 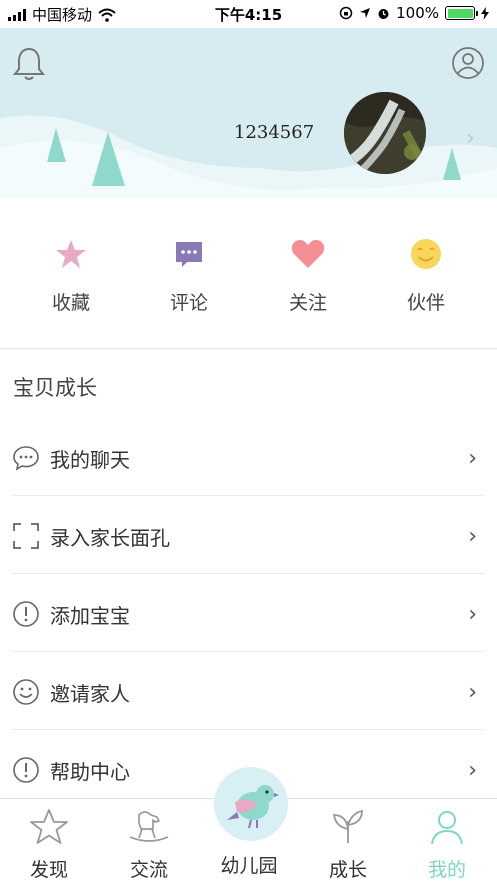 What do you see at coordinates (348, 843) in the screenshot?
I see `tab-growth: 成长` at bounding box center [348, 843].